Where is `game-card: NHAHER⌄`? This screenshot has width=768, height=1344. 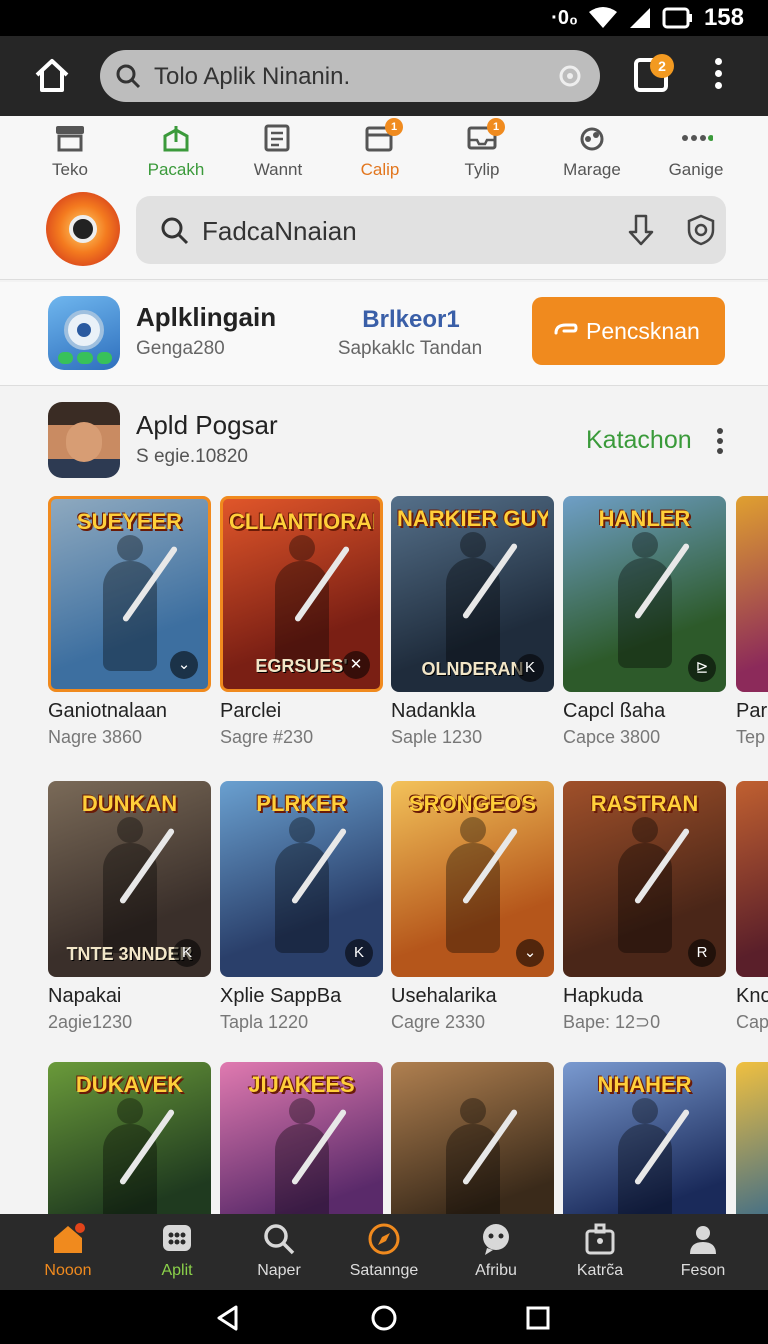 game-card: NHAHER⌄ is located at coordinates (644, 1139).